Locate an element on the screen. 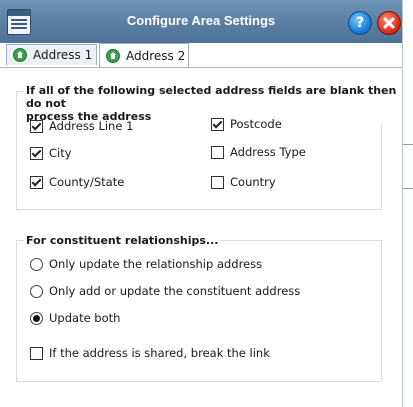 Image resolution: width=413 pixels, height=407 pixels. close-icon is located at coordinates (389, 23).